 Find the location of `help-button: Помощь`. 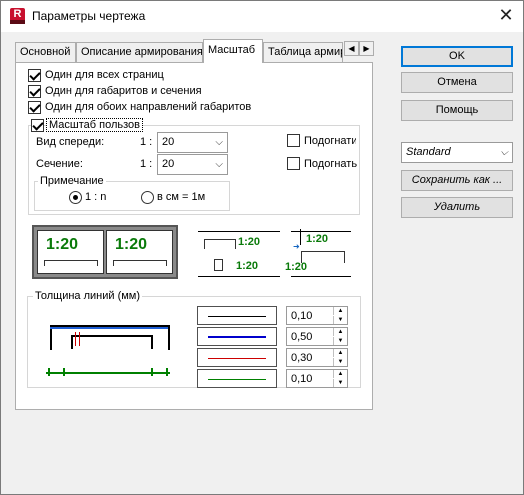

help-button: Помощь is located at coordinates (457, 110).